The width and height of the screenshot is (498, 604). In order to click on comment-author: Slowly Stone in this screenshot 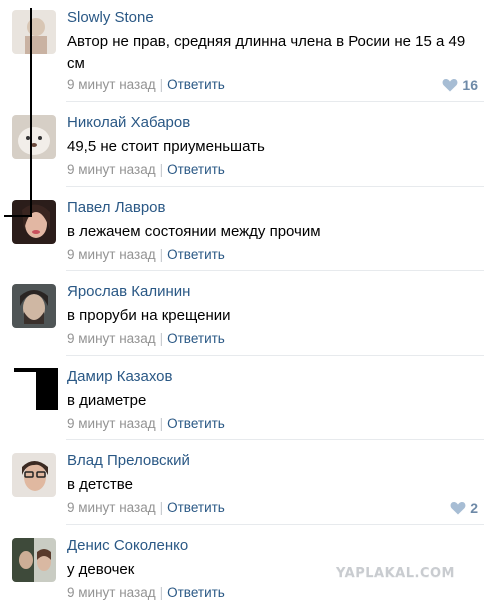, I will do `click(110, 17)`.